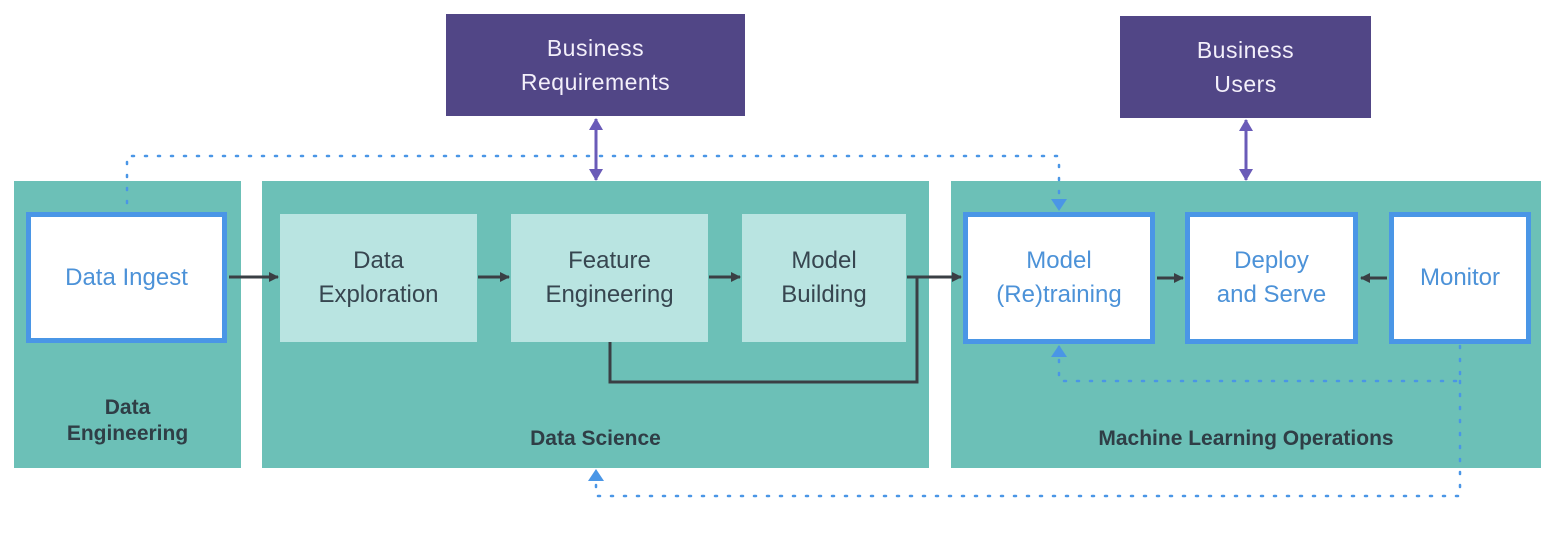  Describe the element at coordinates (763, 330) in the screenshot. I see `line-feature-to-retraining-elbow` at that location.